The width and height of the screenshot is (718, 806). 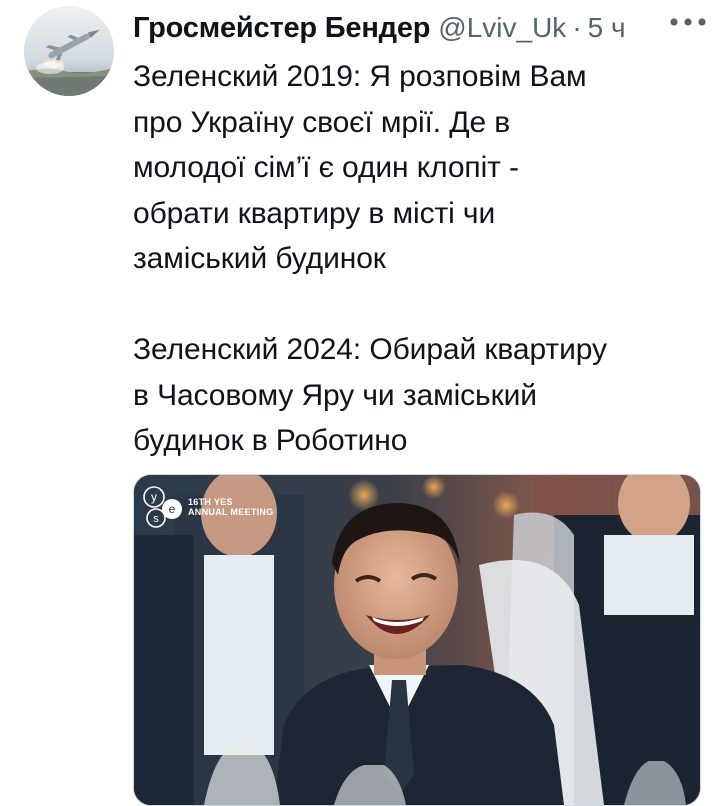 I want to click on timestamp: 5 ч, so click(x=607, y=28).